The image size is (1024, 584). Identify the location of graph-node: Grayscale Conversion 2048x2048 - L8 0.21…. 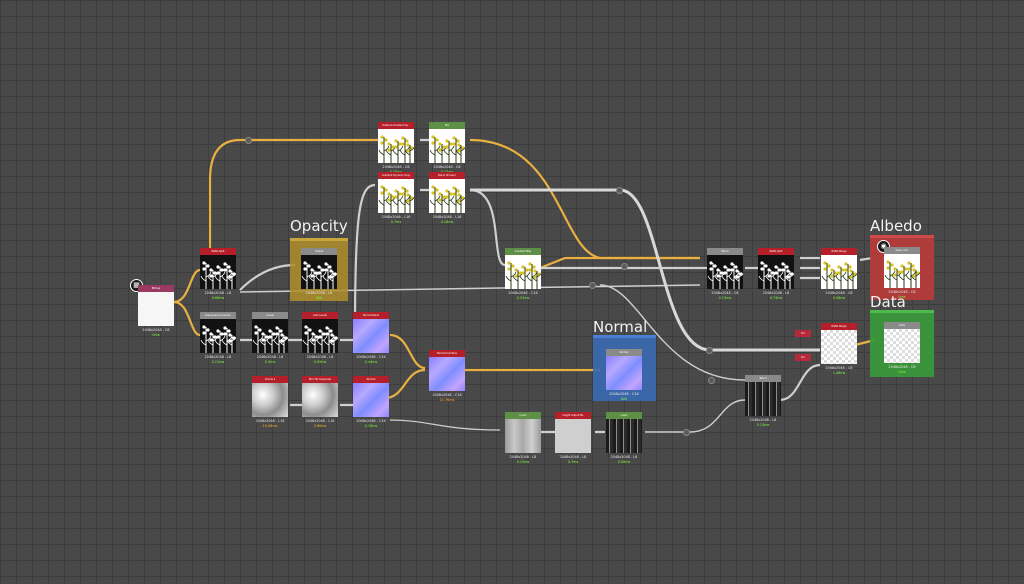
(218, 338).